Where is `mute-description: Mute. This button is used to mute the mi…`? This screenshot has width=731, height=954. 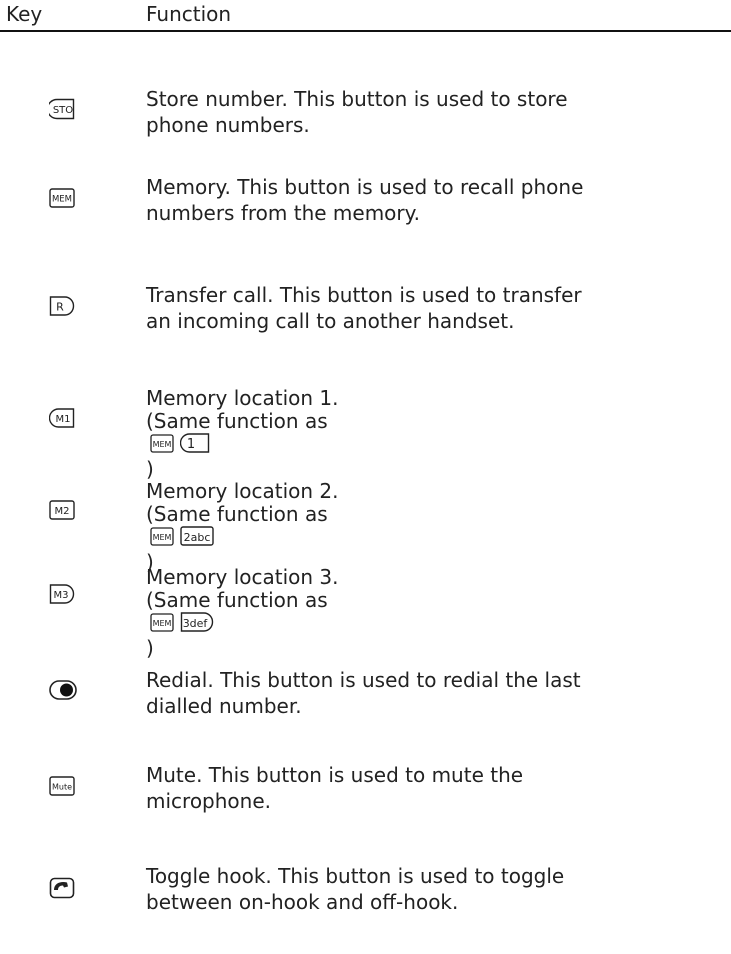 mute-description: Mute. This button is used to mute the mi… is located at coordinates (438, 788).